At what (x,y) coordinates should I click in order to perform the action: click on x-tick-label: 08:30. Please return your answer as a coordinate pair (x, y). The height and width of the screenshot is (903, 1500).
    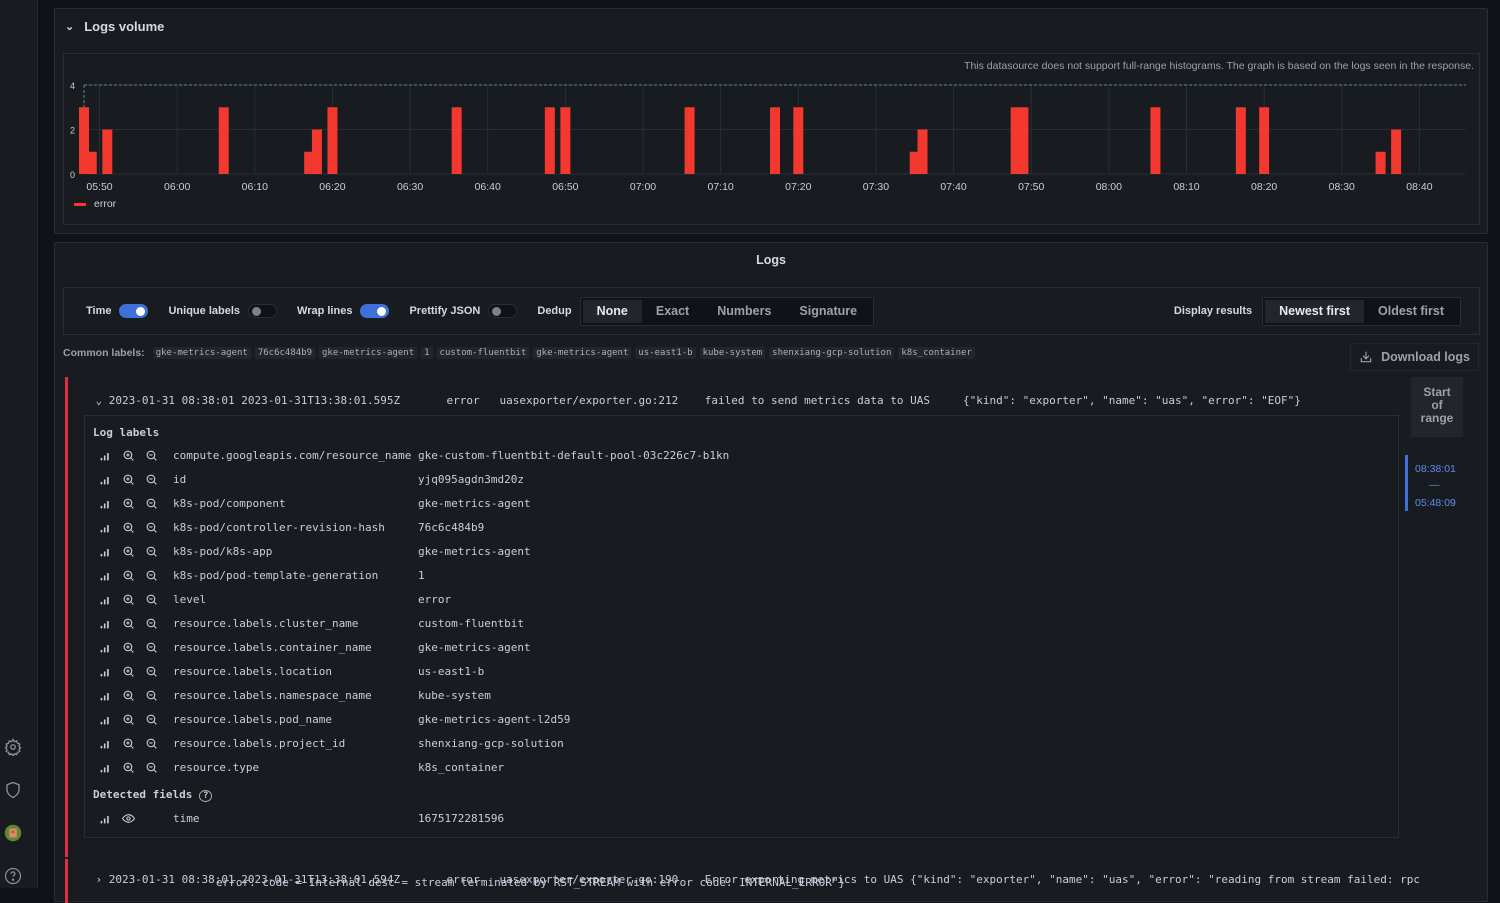
    Looking at the image, I should click on (1342, 187).